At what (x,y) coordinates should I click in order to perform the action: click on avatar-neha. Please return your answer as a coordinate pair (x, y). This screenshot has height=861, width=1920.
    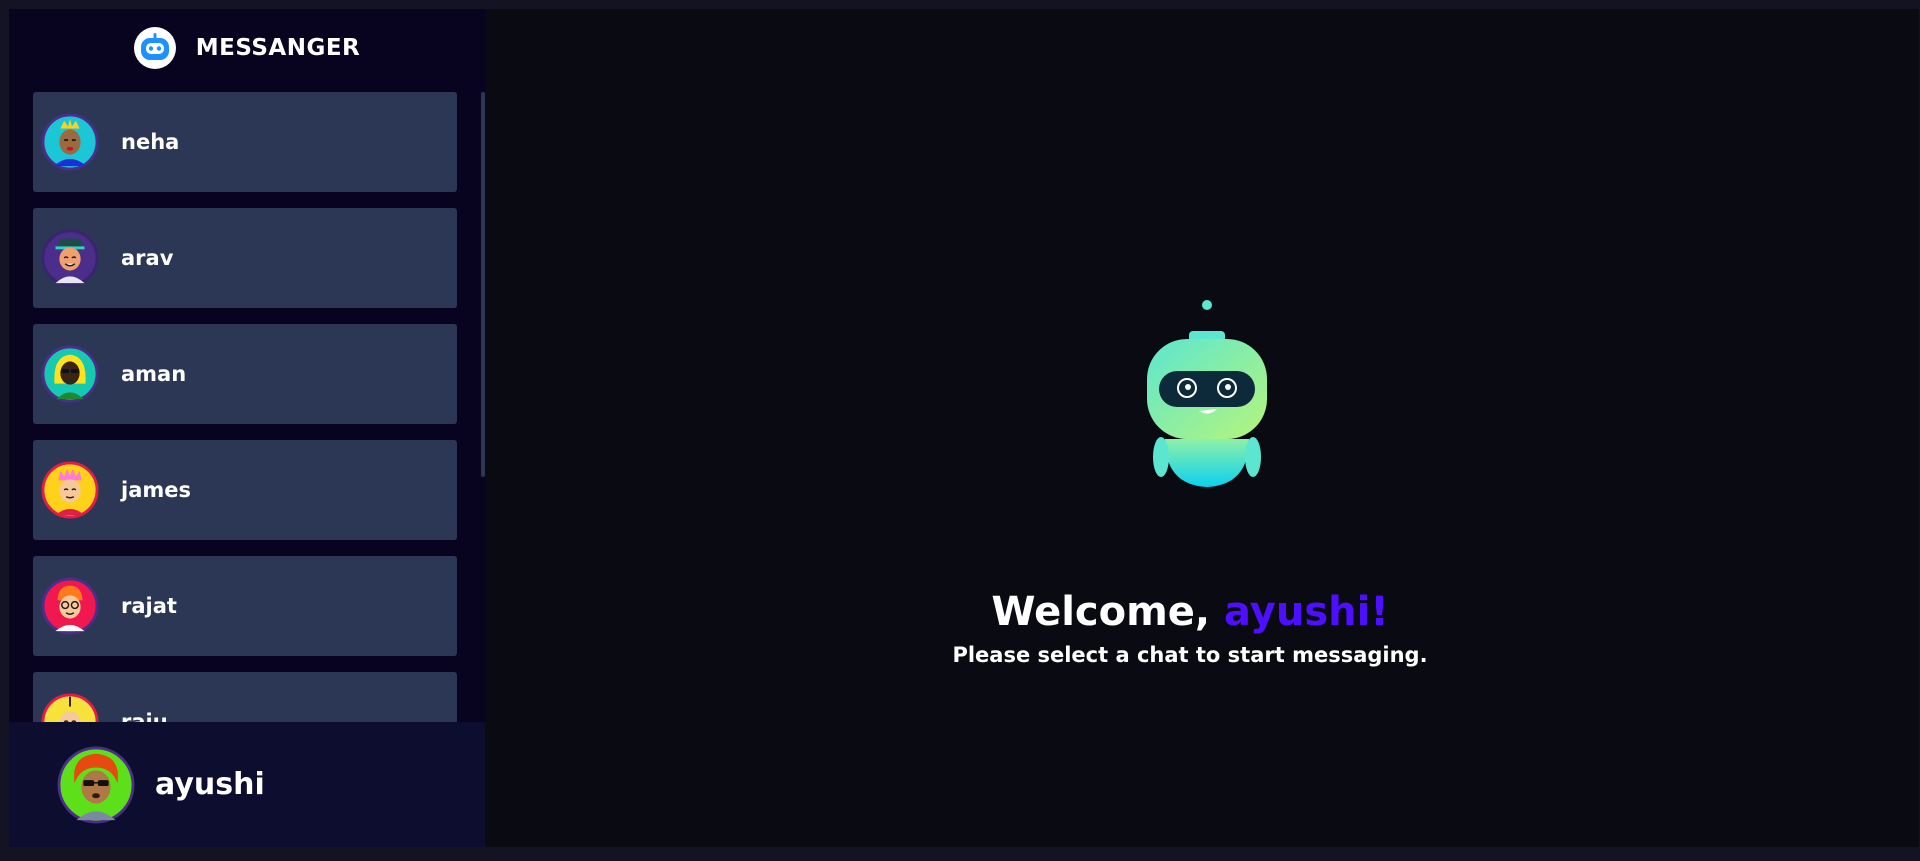
    Looking at the image, I should click on (70, 142).